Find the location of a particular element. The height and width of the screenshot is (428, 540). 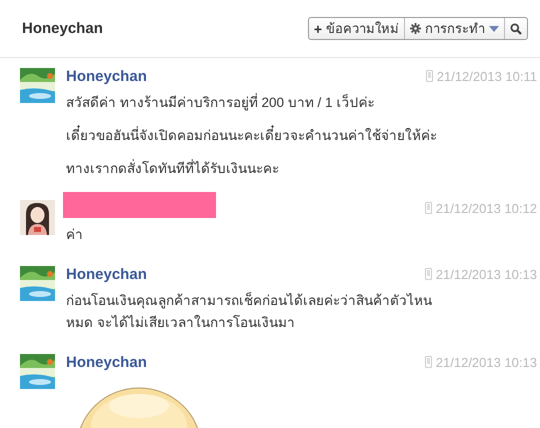

timestamp: 21/12/2013 10:11 is located at coordinates (486, 76).